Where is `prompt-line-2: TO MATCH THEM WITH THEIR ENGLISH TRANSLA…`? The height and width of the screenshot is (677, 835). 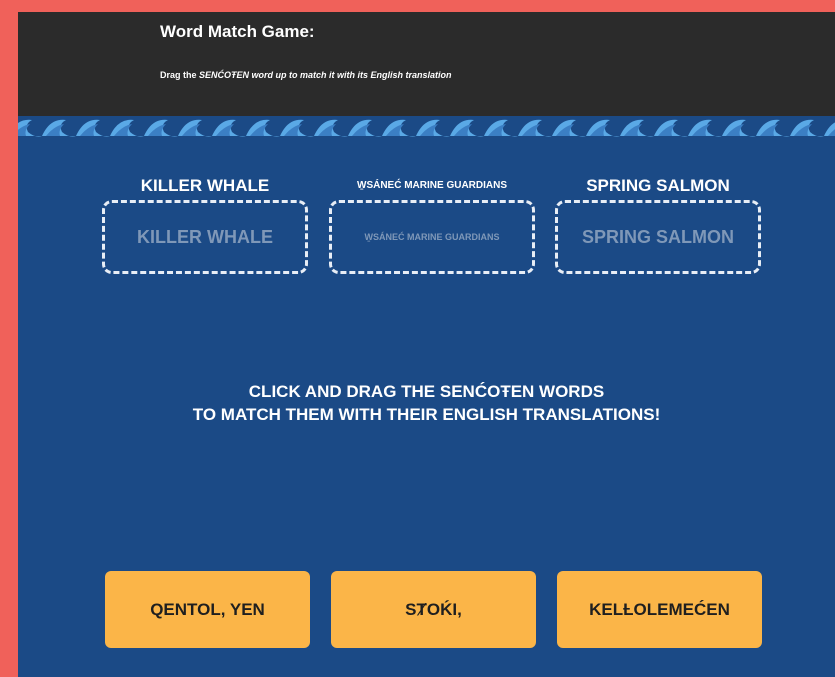 prompt-line-2: TO MATCH THEM WITH THEIR ENGLISH TRANSLA… is located at coordinates (426, 414).